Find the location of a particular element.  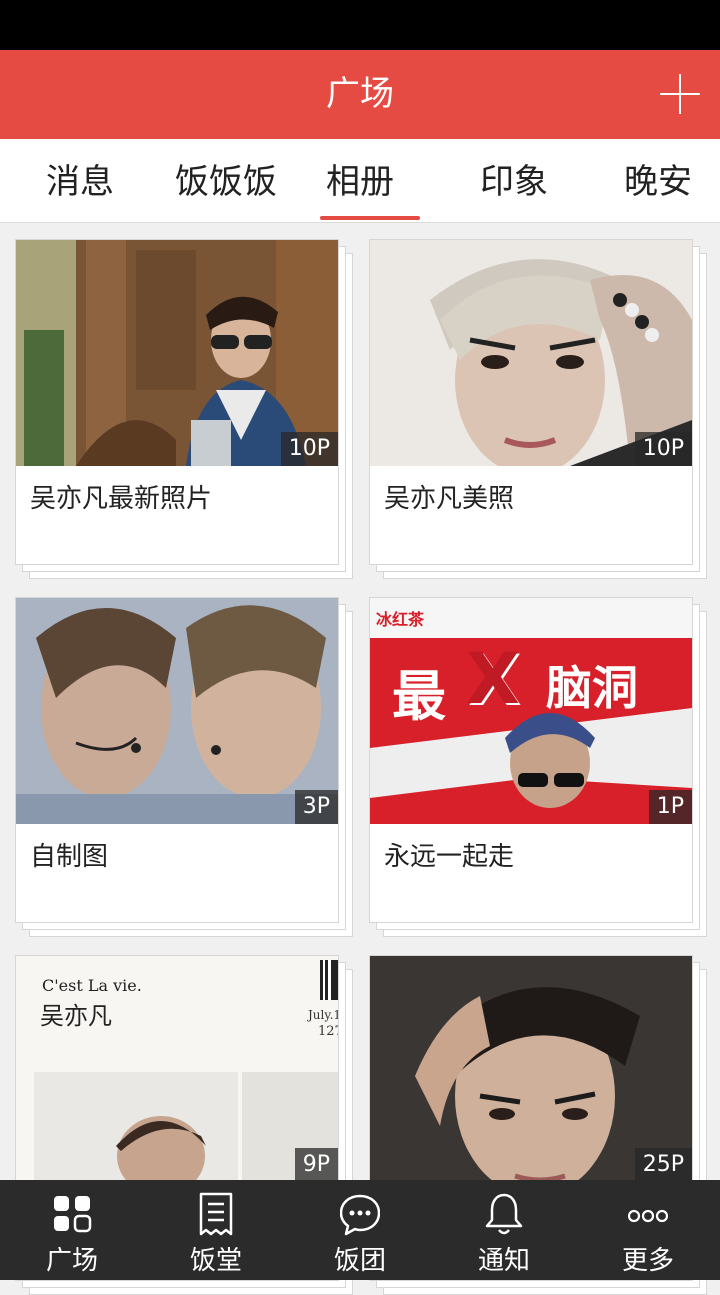

title-bar: 广场 is located at coordinates (360, 94).